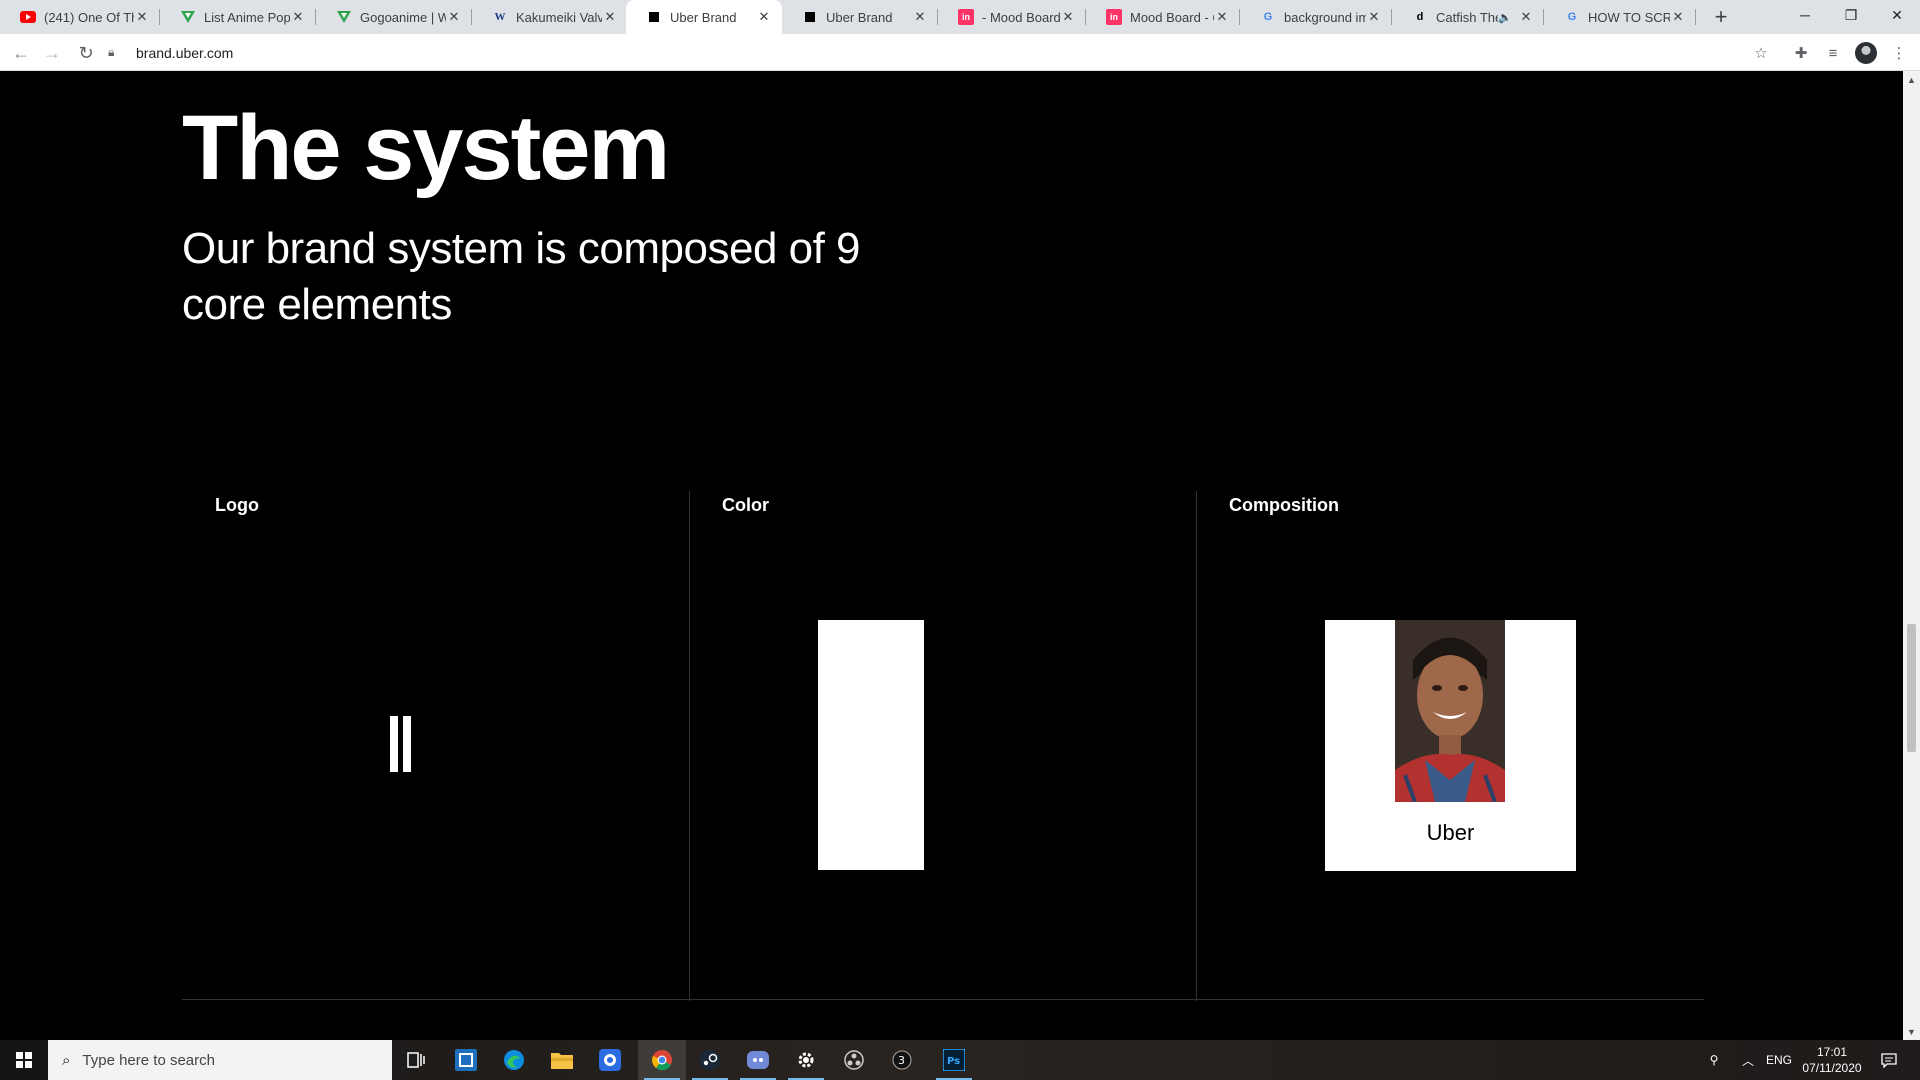 This screenshot has width=1920, height=1080. I want to click on element-label-logo: Logo, so click(237, 505).